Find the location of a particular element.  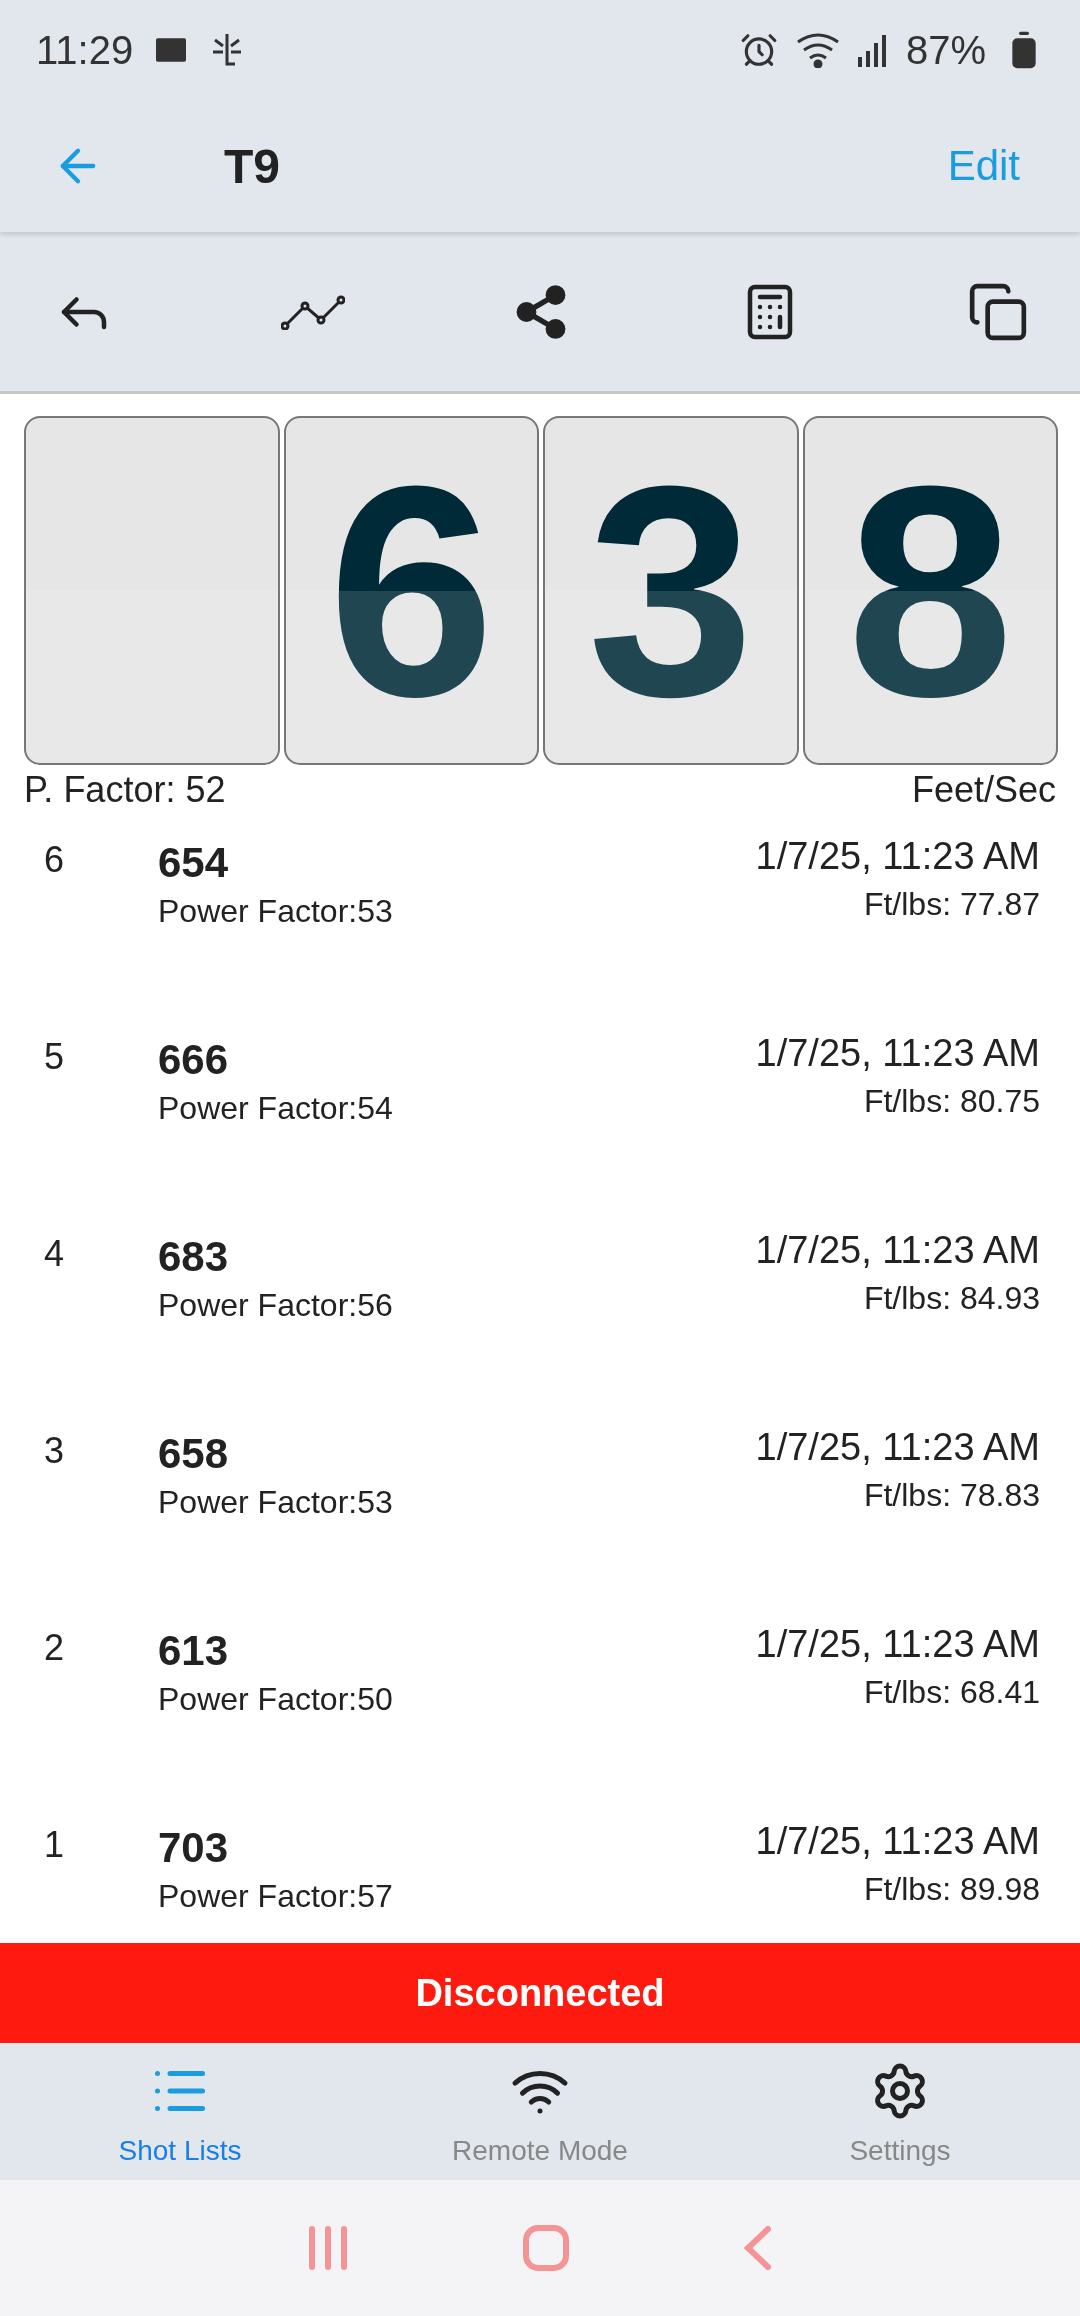

shot-number: 1 is located at coordinates (55, 1845).